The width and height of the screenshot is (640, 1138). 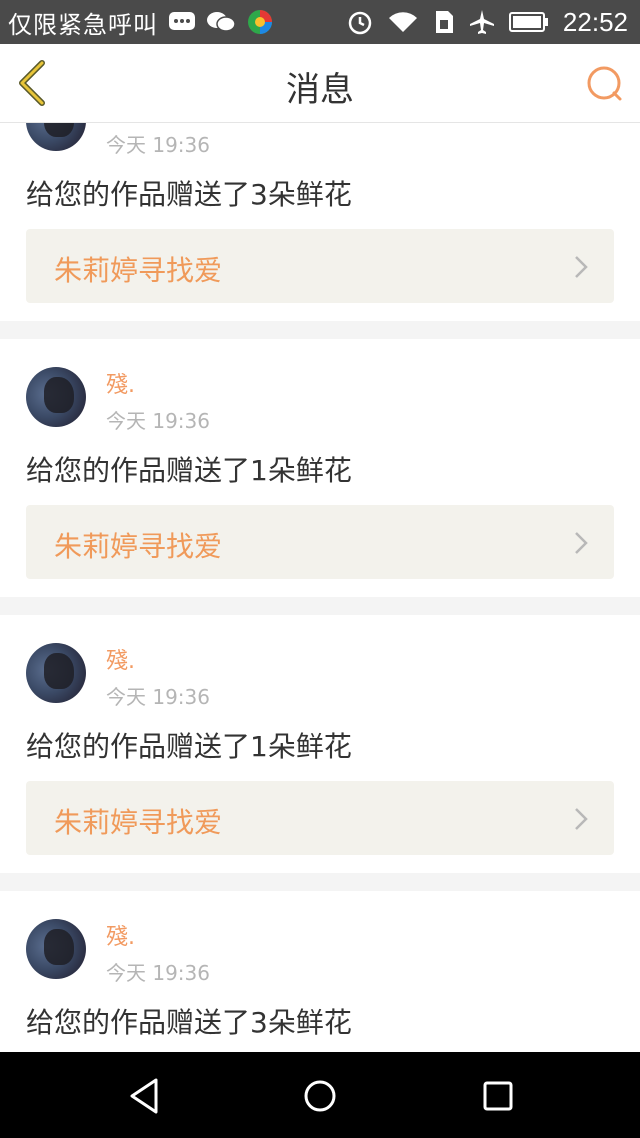 What do you see at coordinates (320, 22) in the screenshot?
I see `status-bar: 仅限紧急呼叫 22:52` at bounding box center [320, 22].